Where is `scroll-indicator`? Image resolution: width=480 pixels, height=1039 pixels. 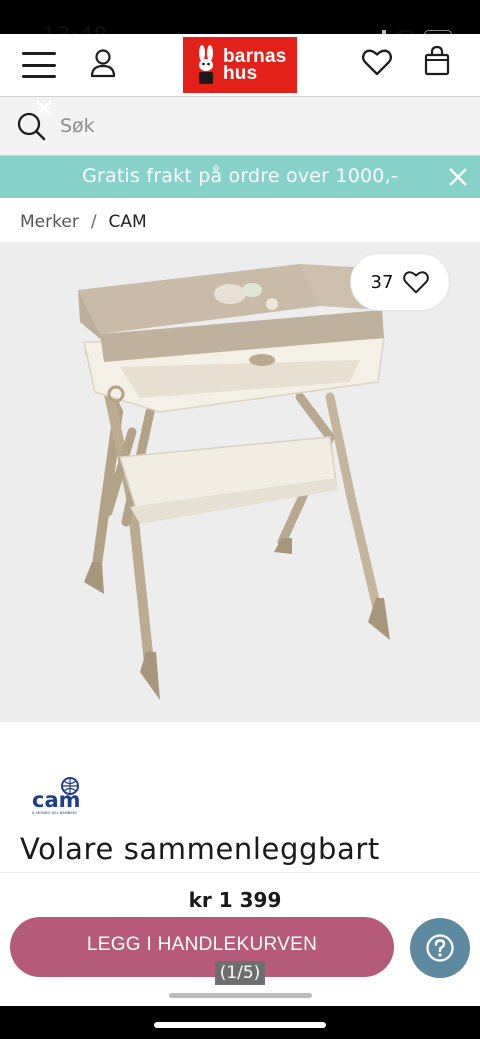
scroll-indicator is located at coordinates (240, 995).